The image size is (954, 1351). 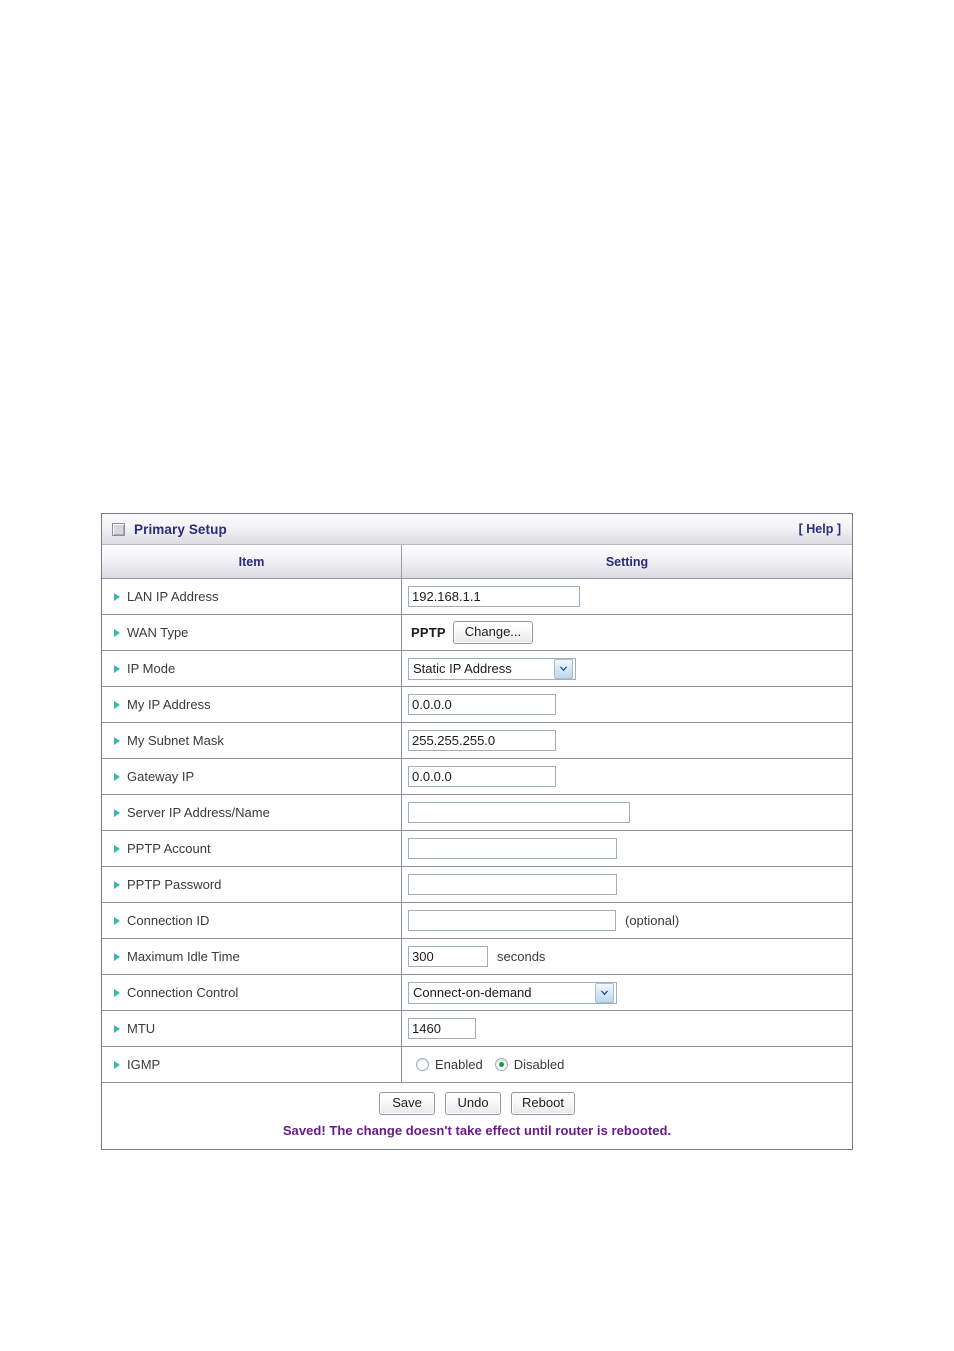 I want to click on column-header-setting: Setting, so click(x=627, y=561).